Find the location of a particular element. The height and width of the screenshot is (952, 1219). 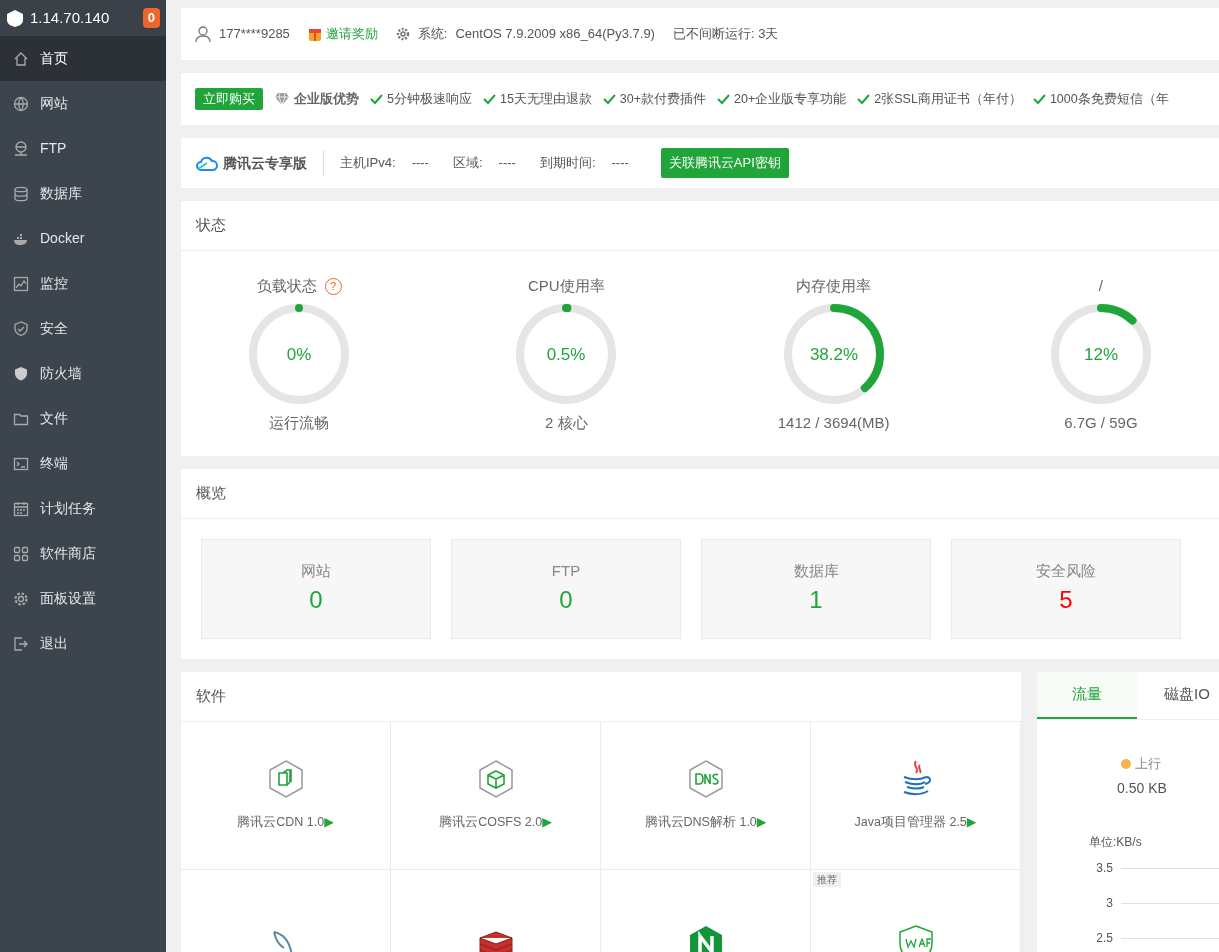

stat-label: FTP is located at coordinates (566, 570).